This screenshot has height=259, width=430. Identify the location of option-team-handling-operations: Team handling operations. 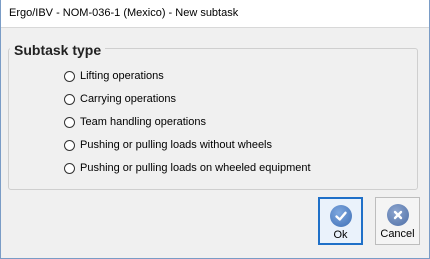
(135, 122).